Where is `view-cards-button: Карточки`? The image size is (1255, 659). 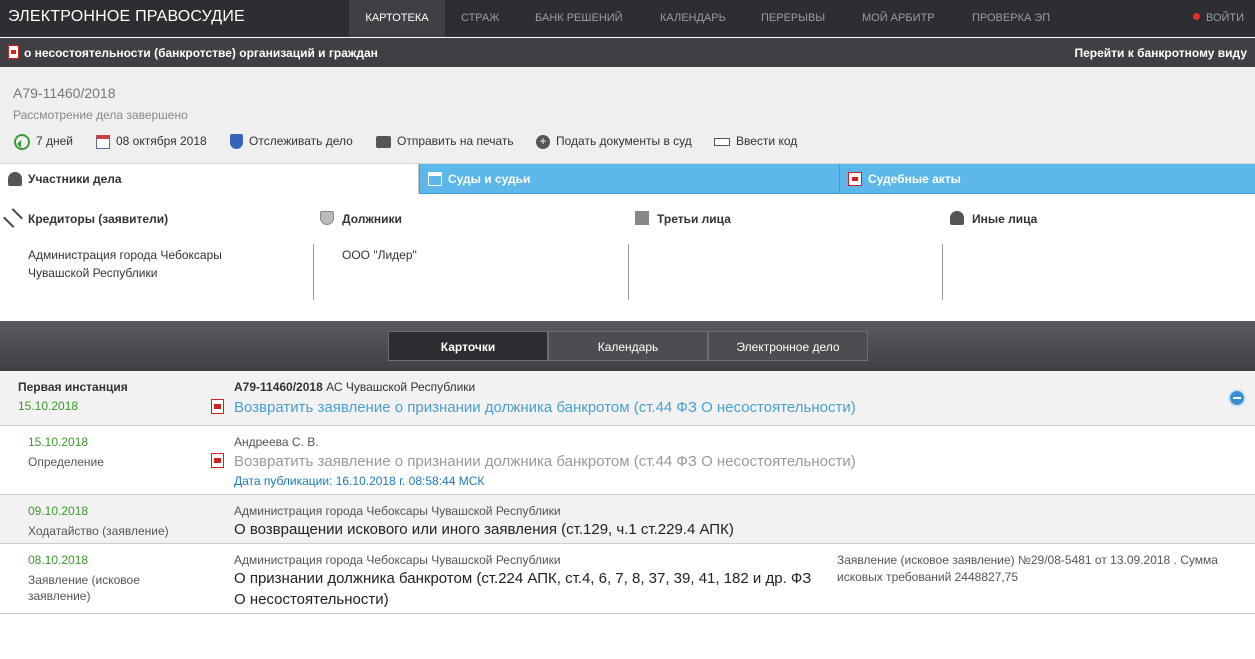 view-cards-button: Карточки is located at coordinates (468, 346).